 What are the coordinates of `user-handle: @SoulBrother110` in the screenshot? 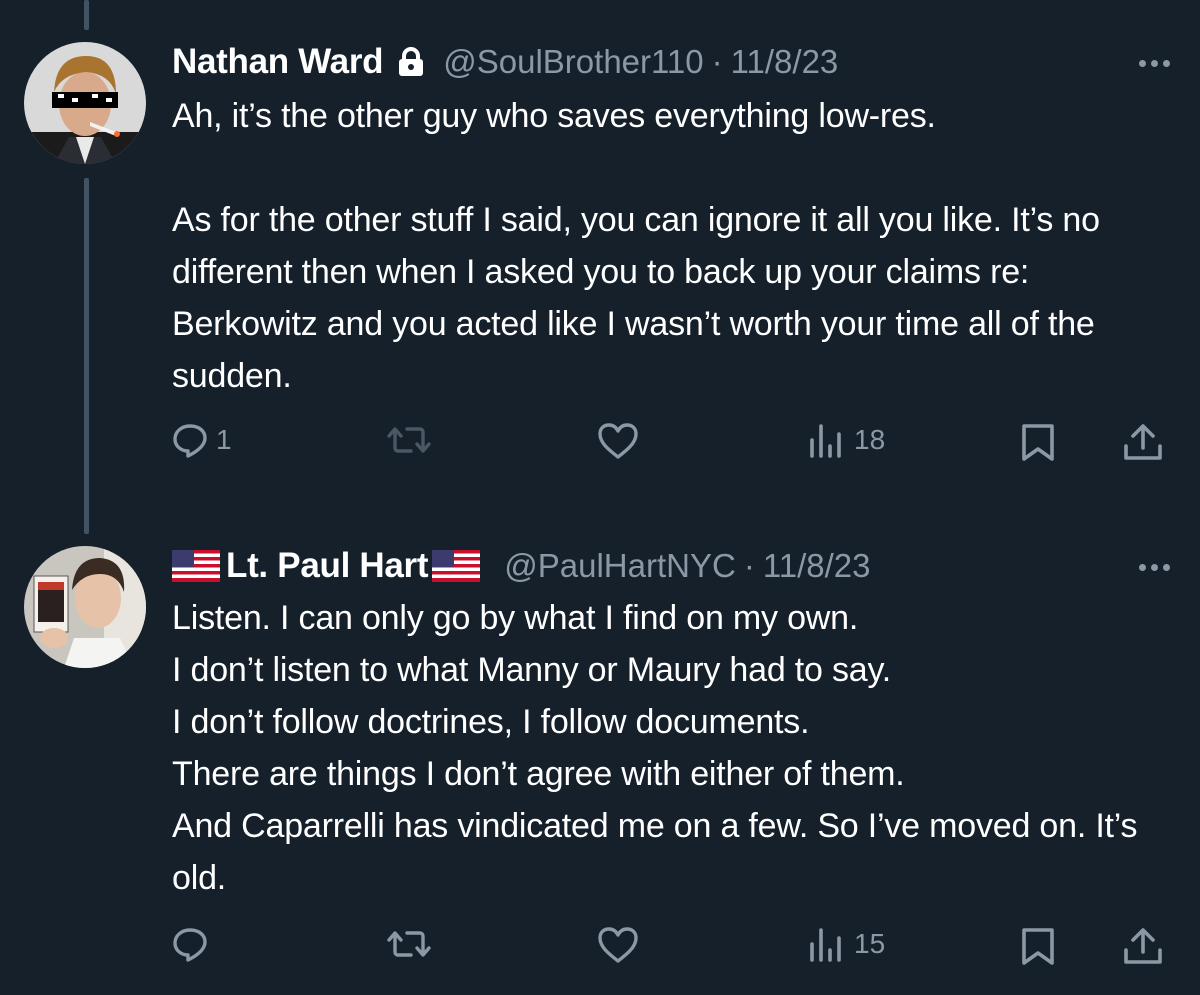 It's located at (573, 62).